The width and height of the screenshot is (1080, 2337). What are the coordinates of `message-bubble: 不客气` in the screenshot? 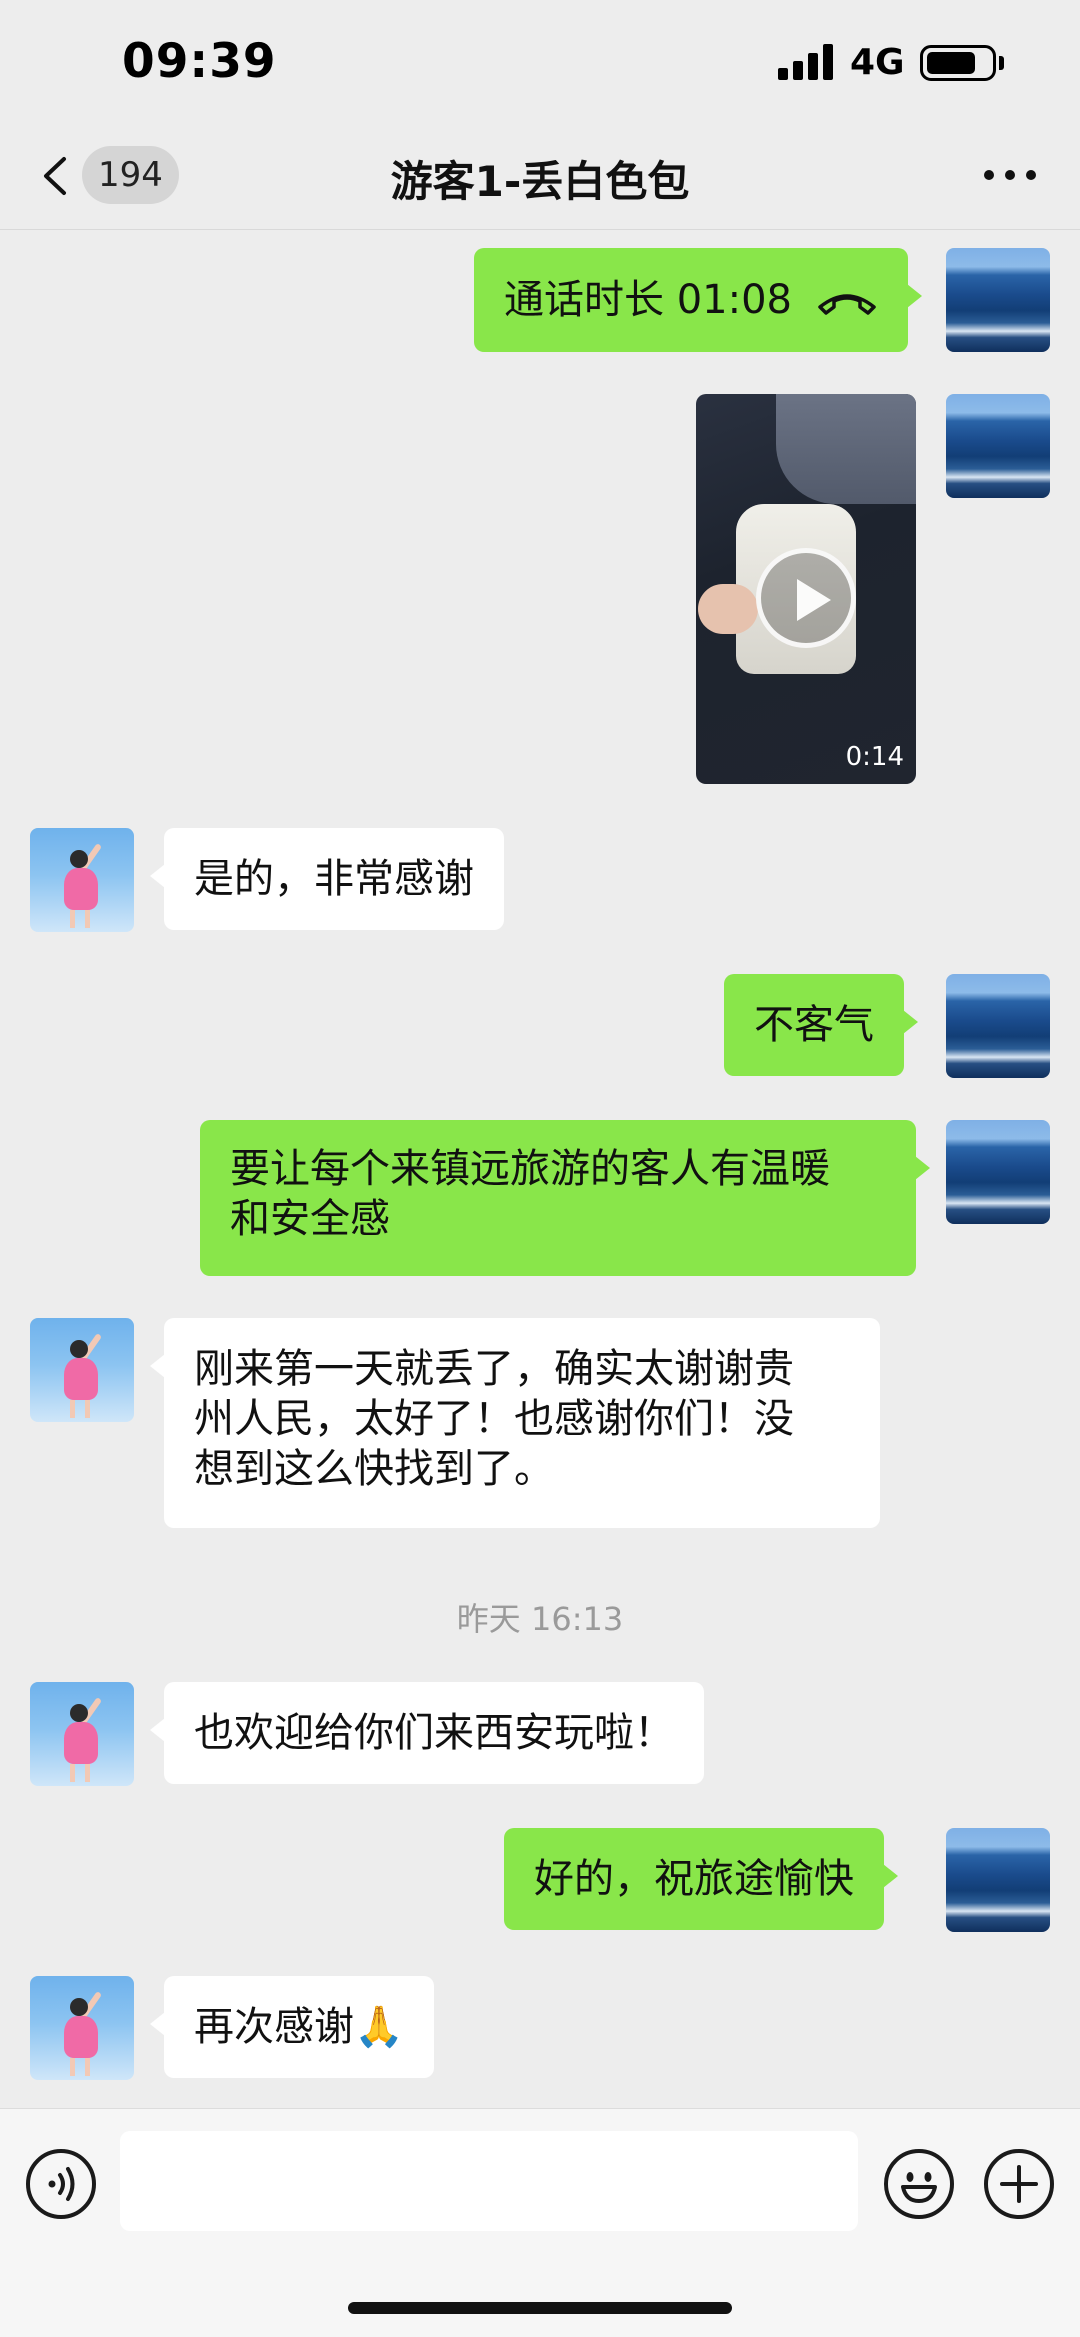 It's located at (821, 1025).